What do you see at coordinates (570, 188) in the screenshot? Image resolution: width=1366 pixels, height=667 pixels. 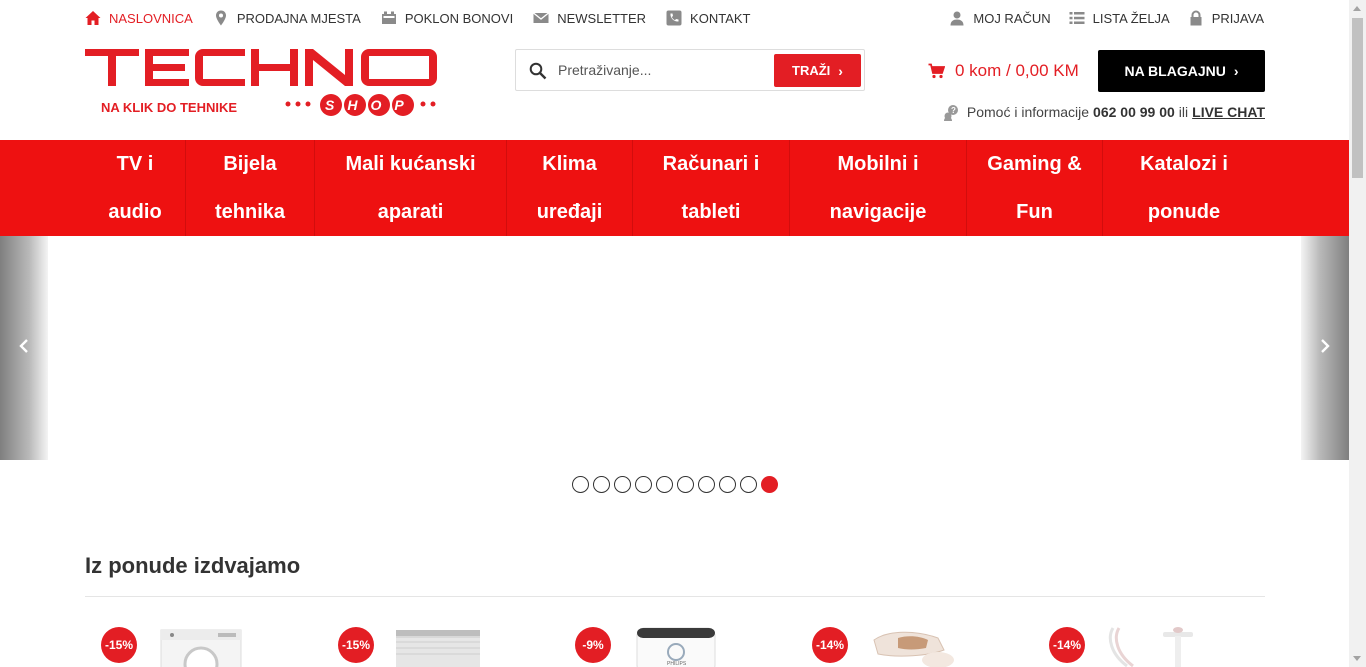 I see `nav-item-air-conditioners: Klima uređaji` at bounding box center [570, 188].